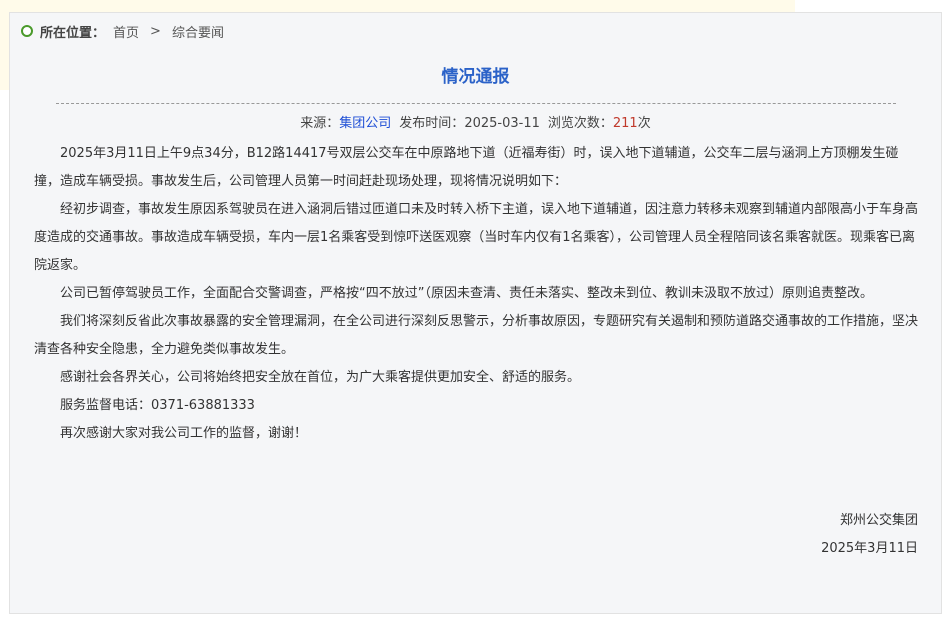 The width and height of the screenshot is (948, 621). I want to click on signature-date: 2025年3月11日, so click(869, 548).